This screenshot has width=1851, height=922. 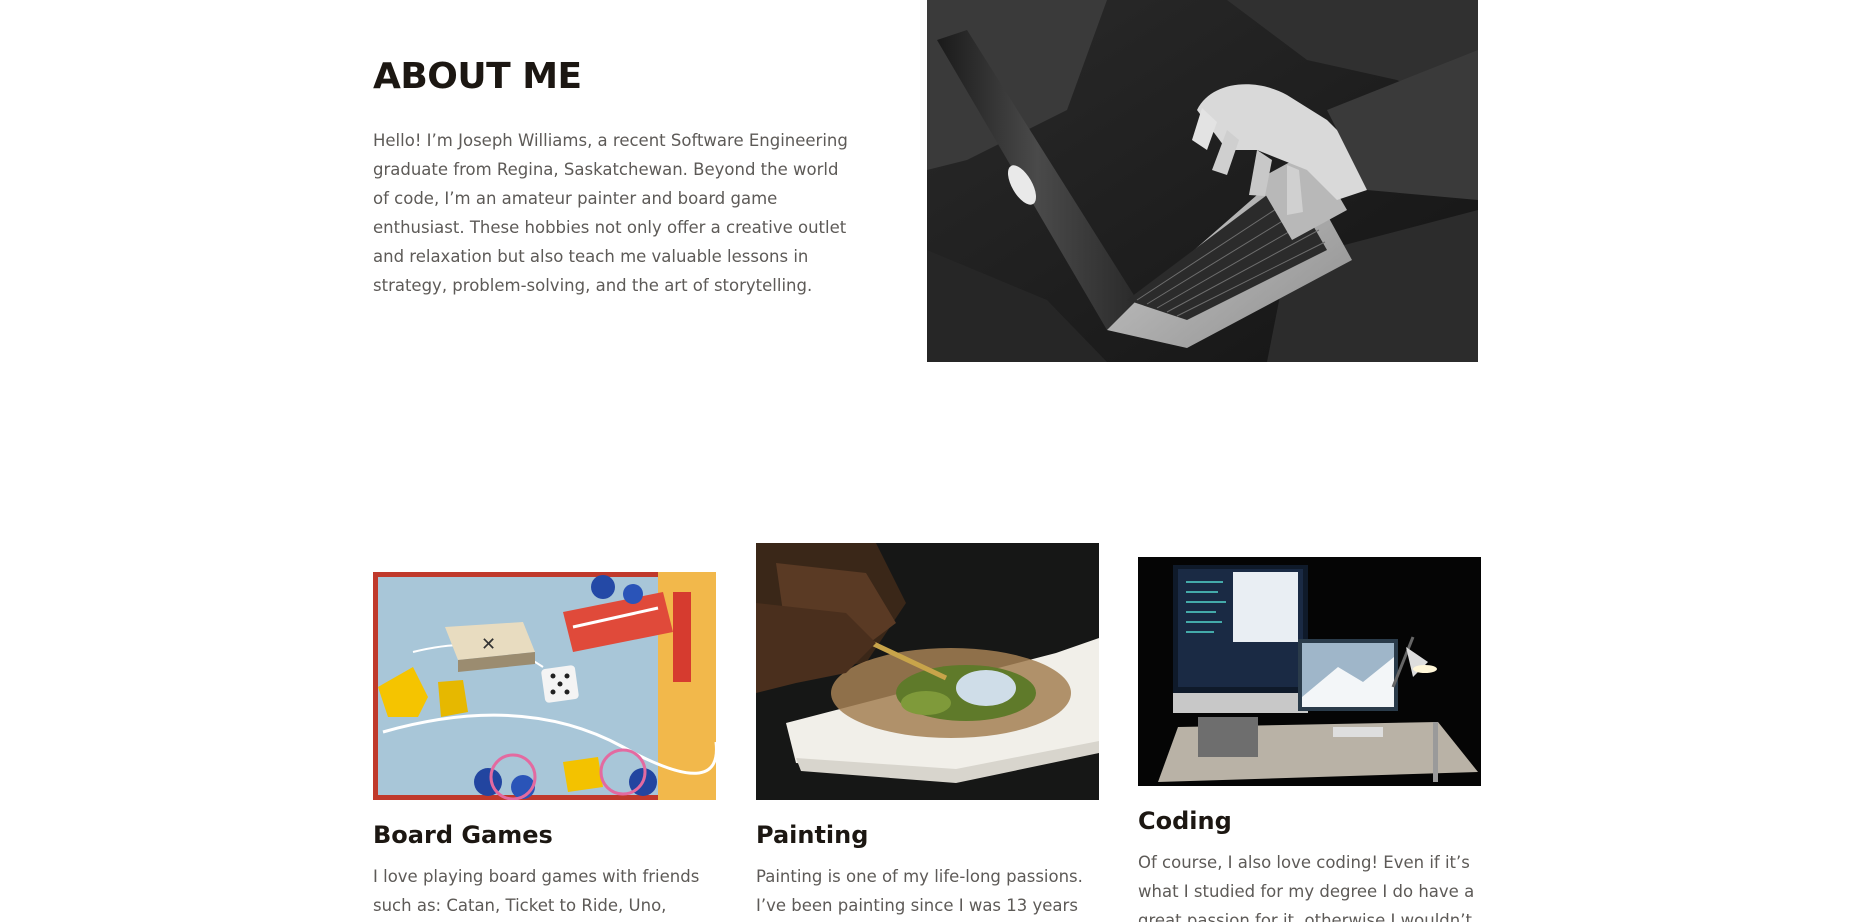 I want to click on coding-photo, so click(x=1309, y=671).